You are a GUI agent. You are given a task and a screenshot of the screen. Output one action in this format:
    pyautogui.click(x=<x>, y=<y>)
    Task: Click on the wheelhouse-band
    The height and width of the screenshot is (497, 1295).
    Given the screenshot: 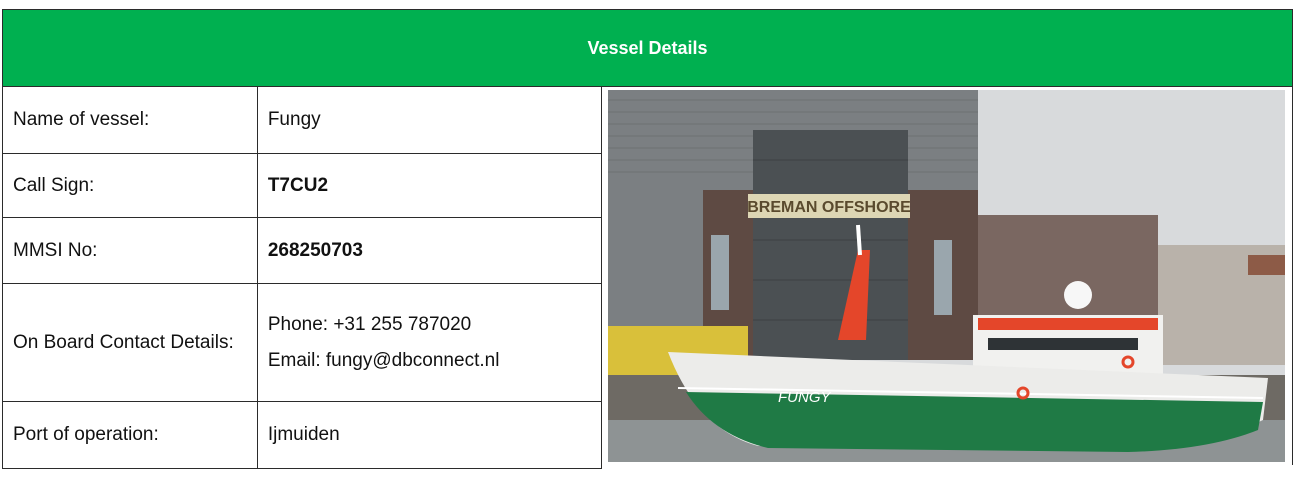 What is the action you would take?
    pyautogui.click(x=1068, y=324)
    